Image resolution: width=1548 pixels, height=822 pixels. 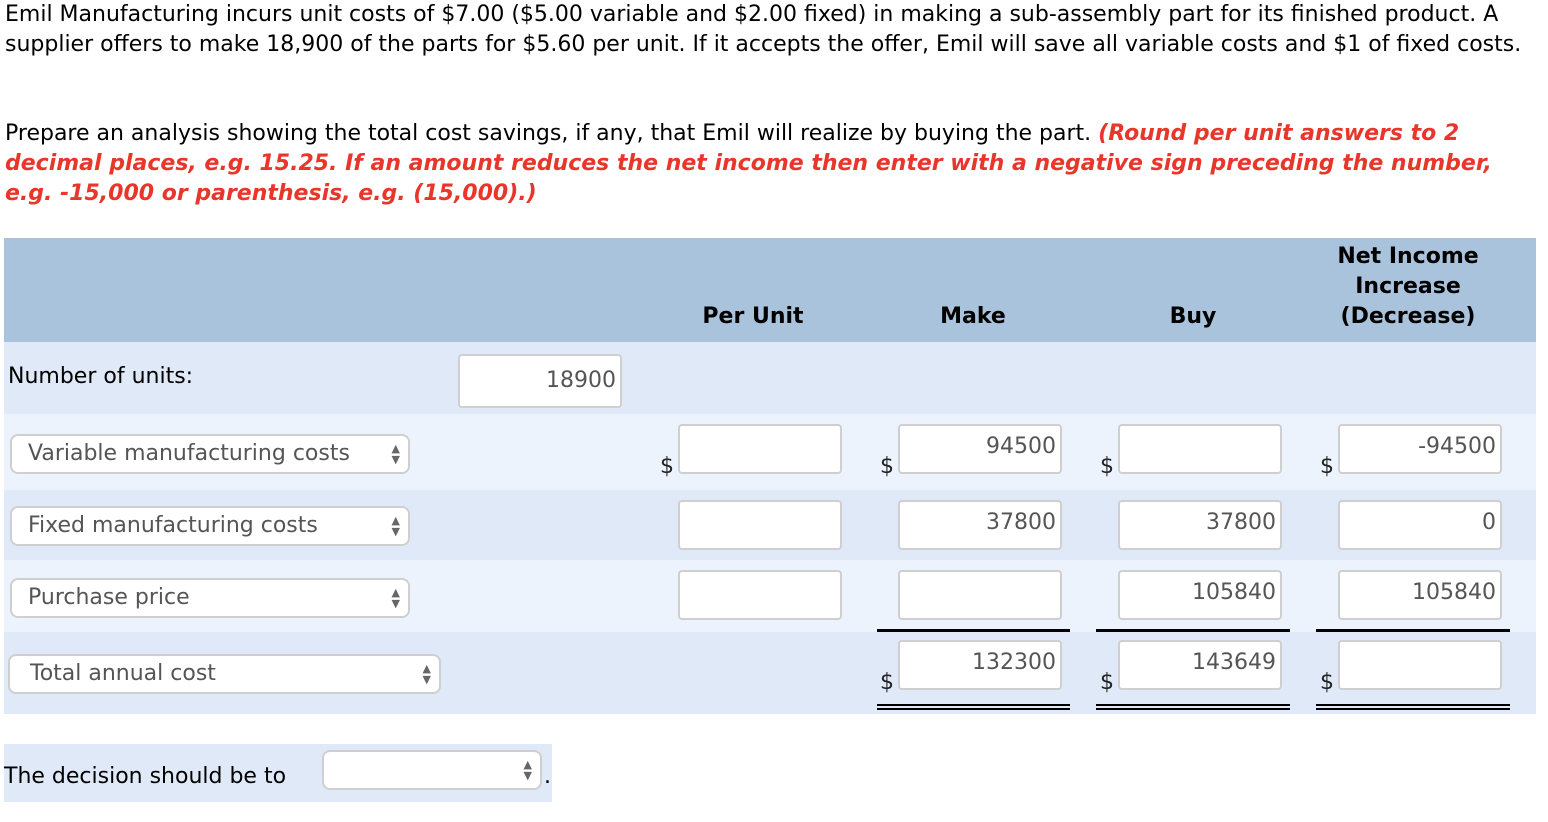 I want to click on row-label-value: Fixed manufacturing costs, so click(x=173, y=525).